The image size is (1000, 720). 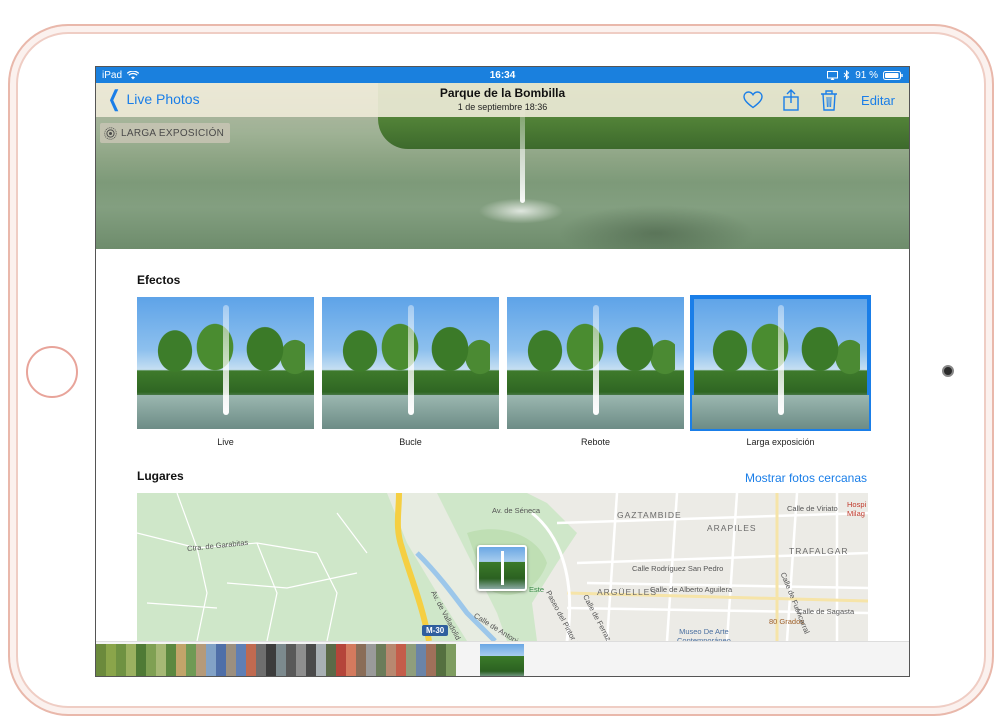 I want to click on home-button, so click(x=52, y=372).